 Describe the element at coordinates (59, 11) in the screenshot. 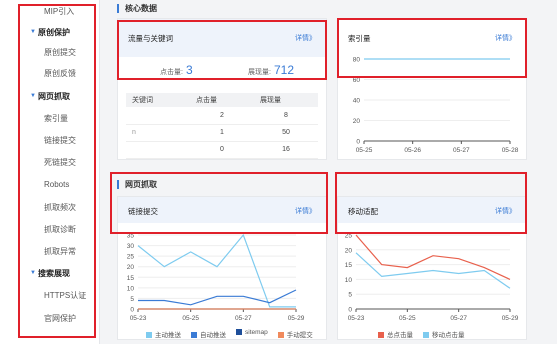

I see `sidebar-item-label: MIP引入` at that location.